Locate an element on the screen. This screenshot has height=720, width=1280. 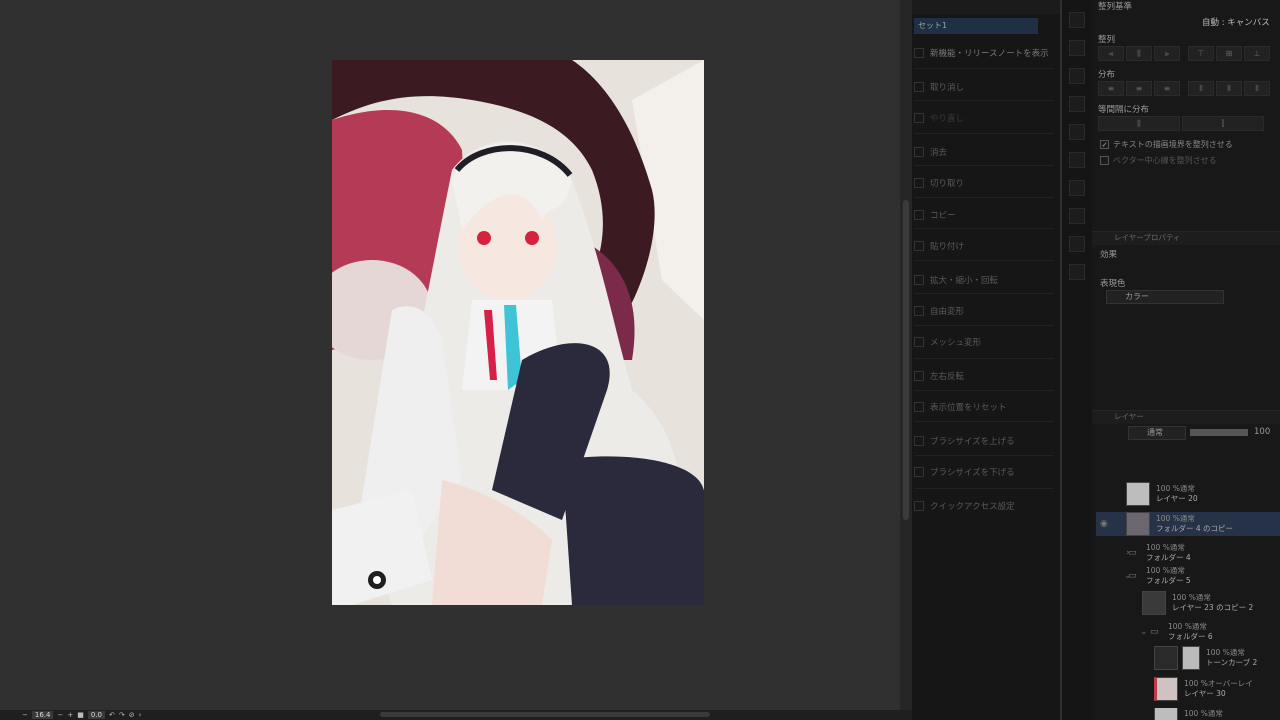
command-cut: 切り取り is located at coordinates (984, 183).